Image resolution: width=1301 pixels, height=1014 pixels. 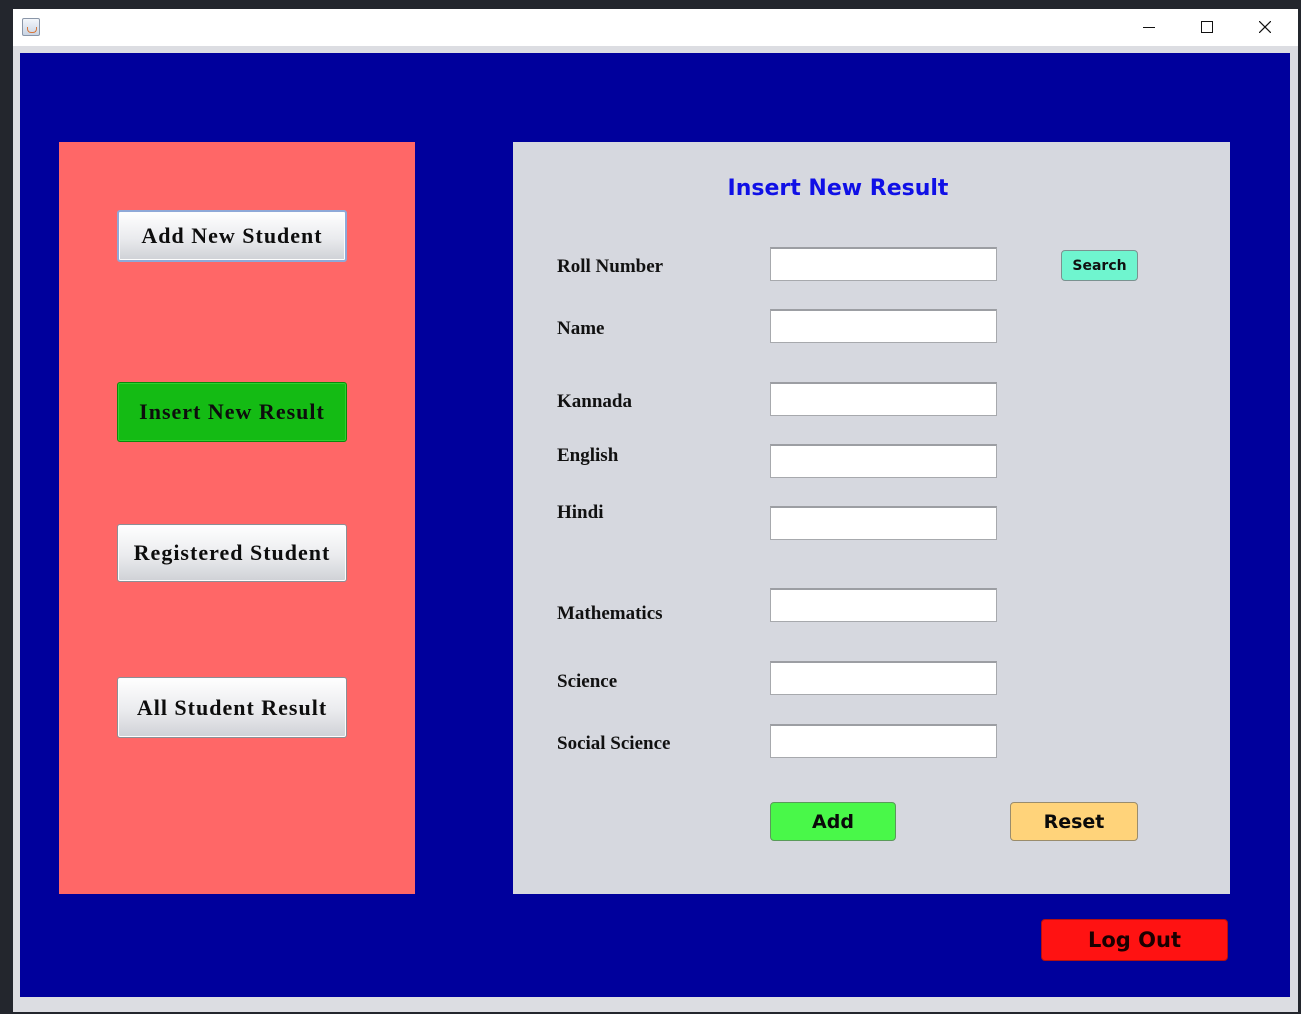 What do you see at coordinates (581, 328) in the screenshot?
I see `name-label: Name` at bounding box center [581, 328].